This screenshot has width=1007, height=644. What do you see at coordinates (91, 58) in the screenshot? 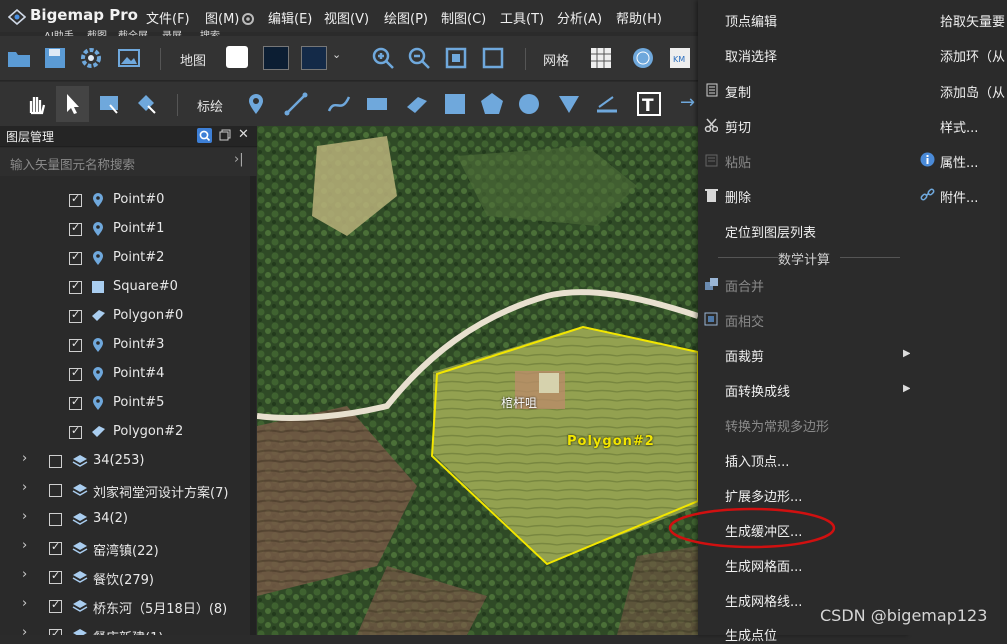
I see `gear-icon` at bounding box center [91, 58].